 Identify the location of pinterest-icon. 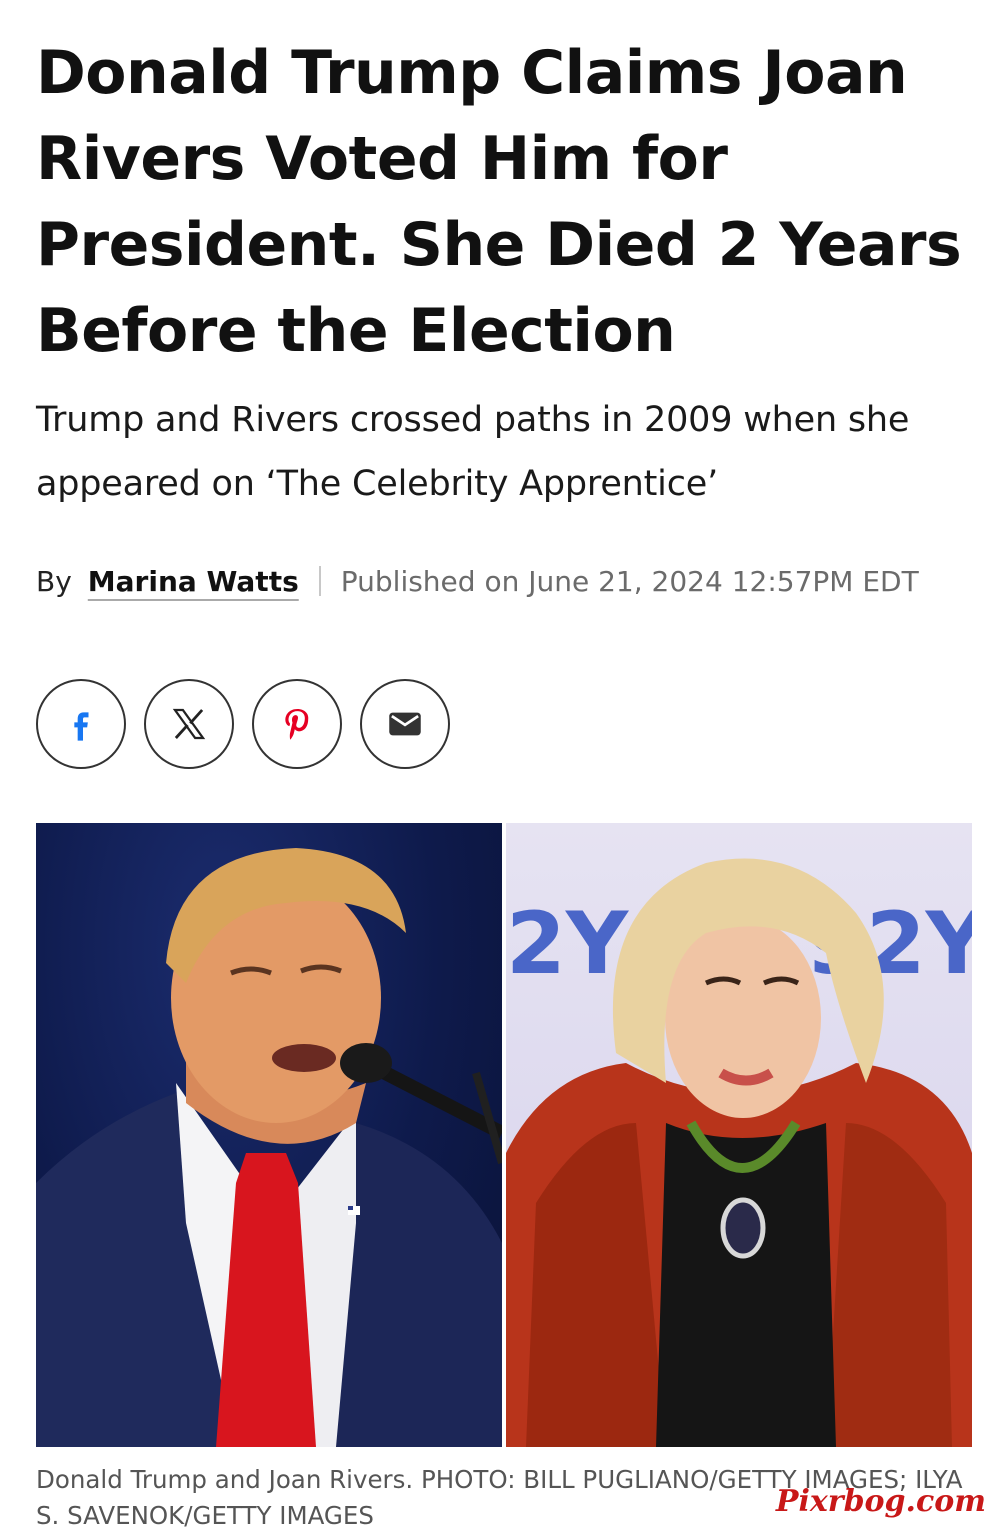
(297, 724).